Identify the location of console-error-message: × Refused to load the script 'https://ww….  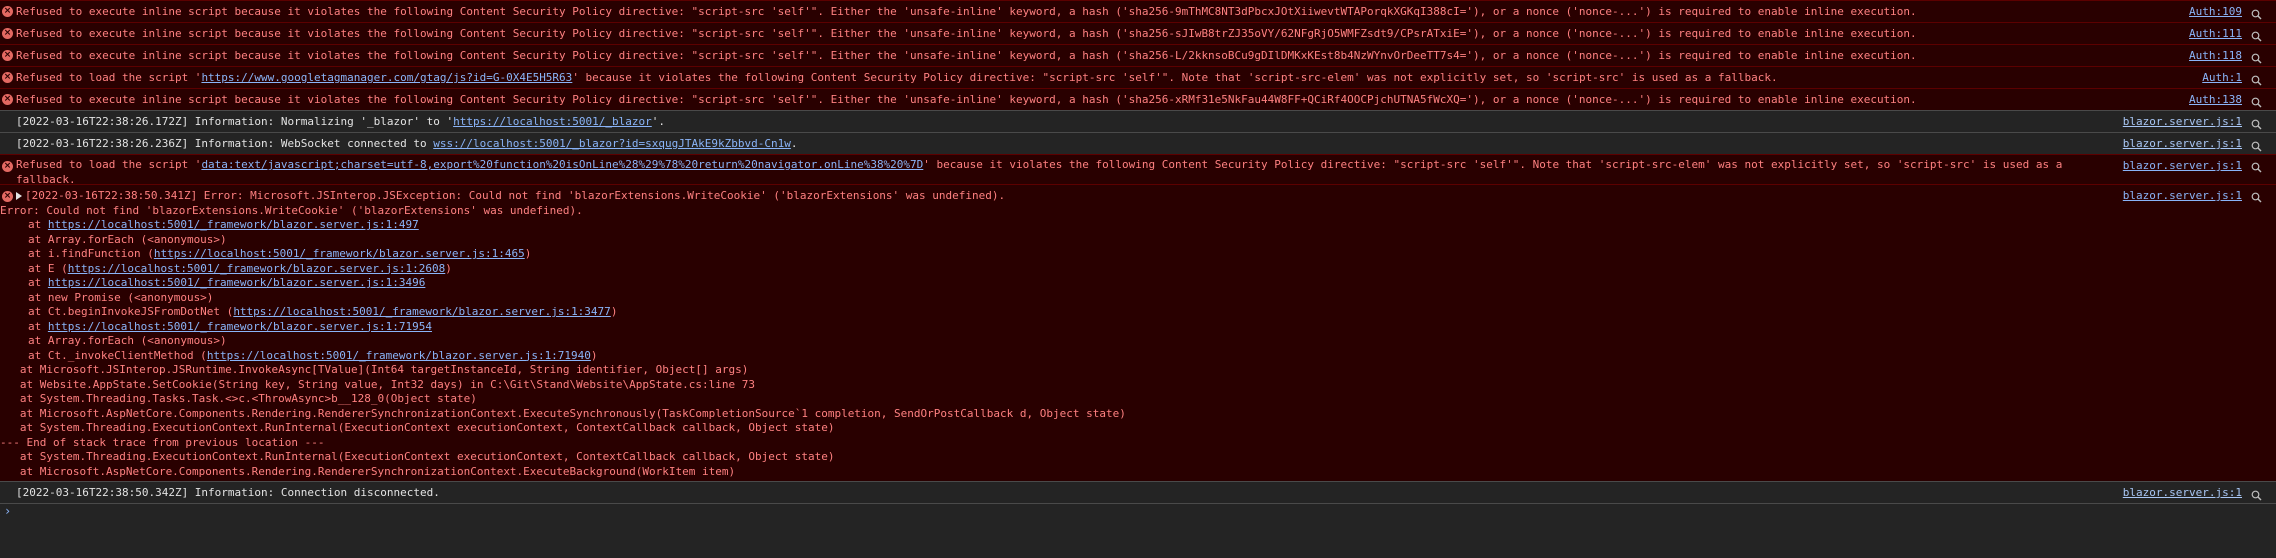
(1138, 77).